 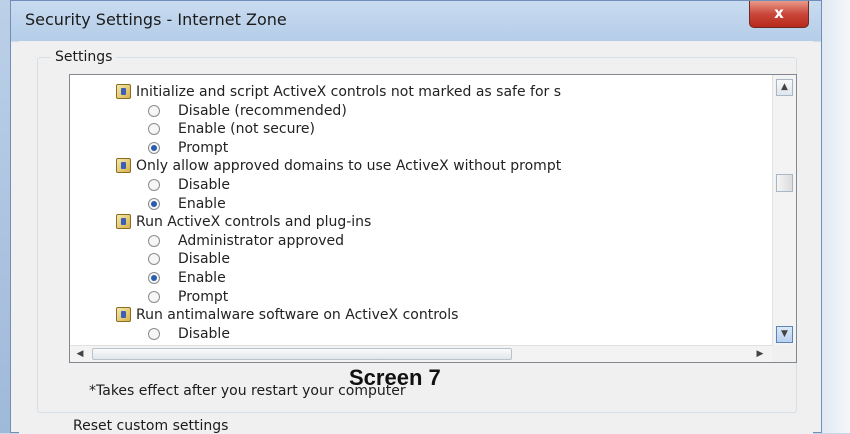 I want to click on vertical-scroll-thumb, so click(x=784, y=183).